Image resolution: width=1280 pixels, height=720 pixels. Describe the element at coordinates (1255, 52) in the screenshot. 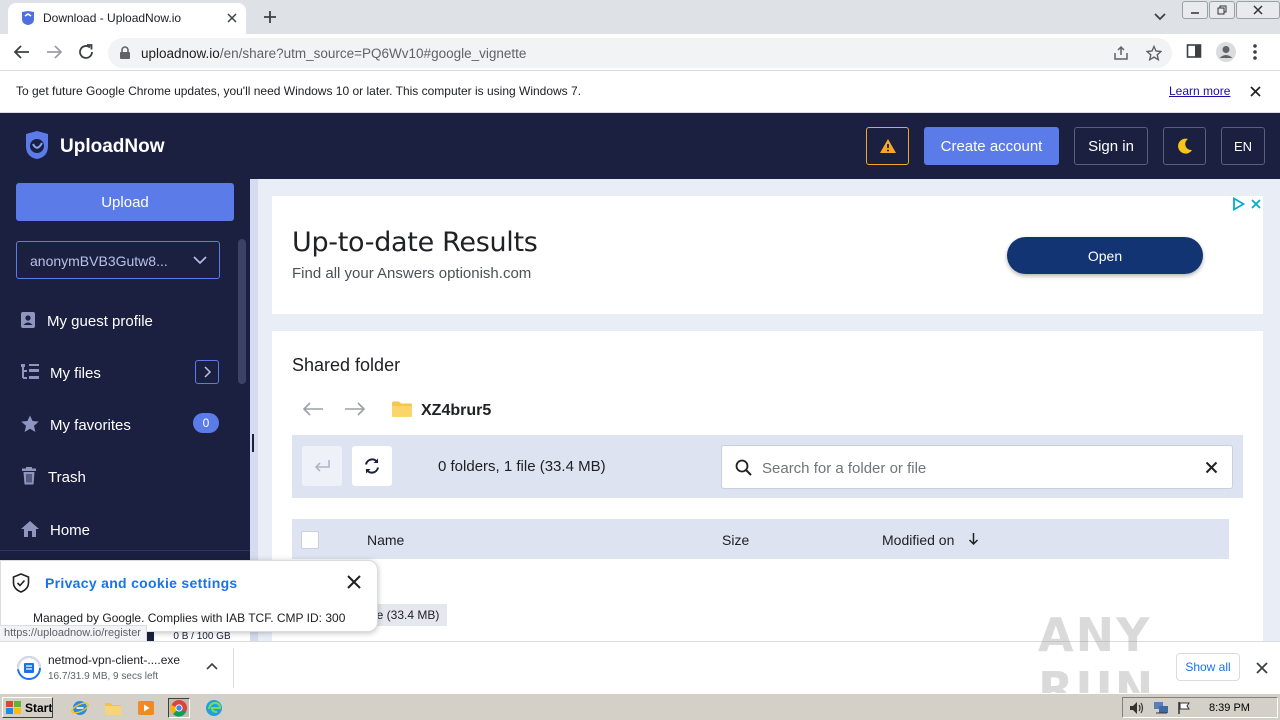

I see `menu-kebab-icon` at that location.